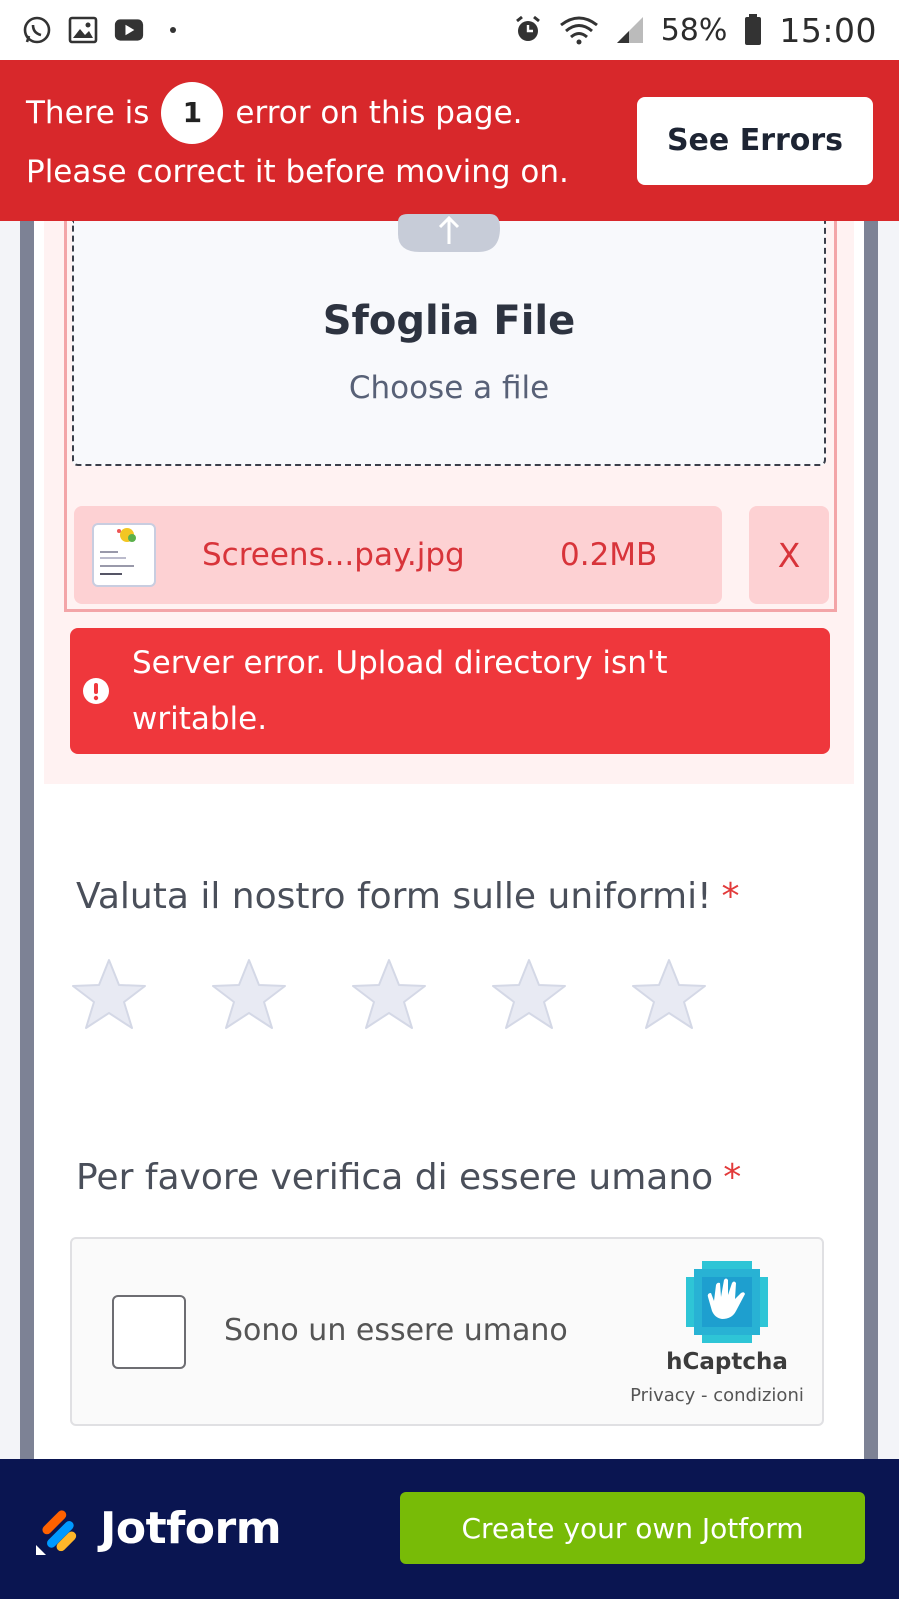  What do you see at coordinates (99, 30) in the screenshot?
I see `status-left` at bounding box center [99, 30].